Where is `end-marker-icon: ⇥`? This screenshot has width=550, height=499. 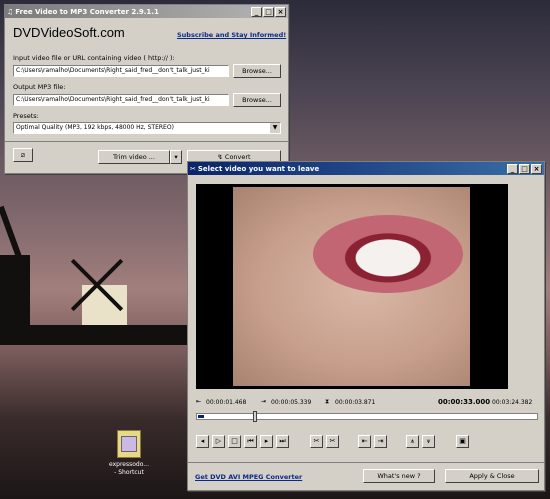 end-marker-icon: ⇥ is located at coordinates (264, 401).